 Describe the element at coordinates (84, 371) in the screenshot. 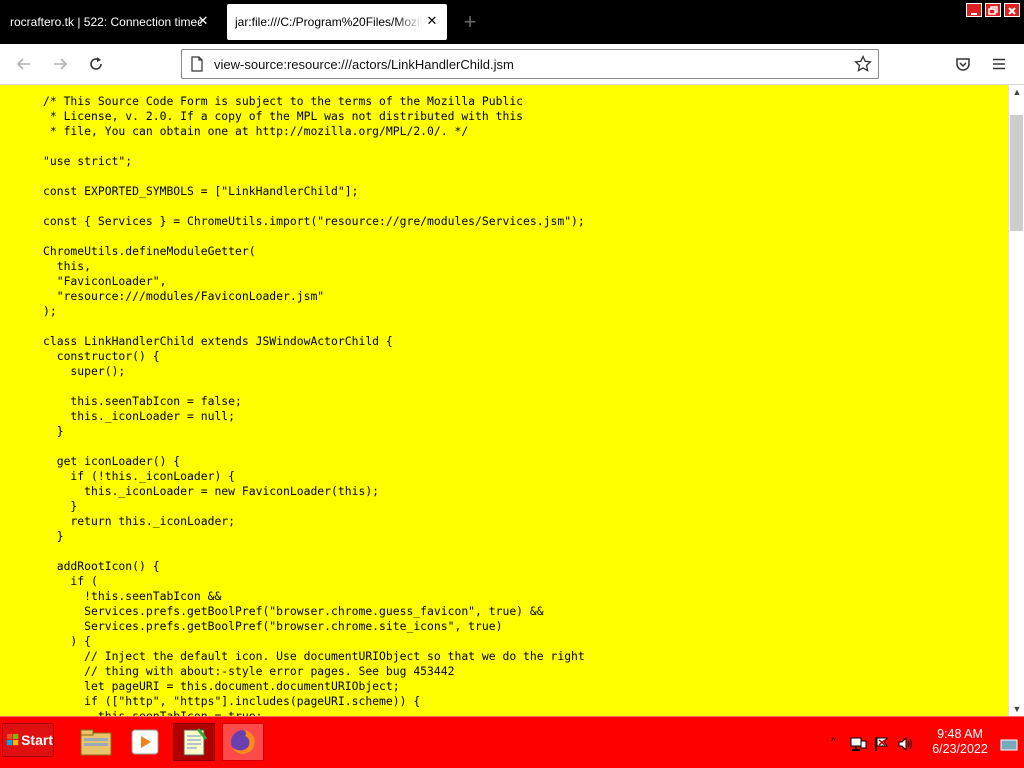

I see `source-line: super();` at that location.